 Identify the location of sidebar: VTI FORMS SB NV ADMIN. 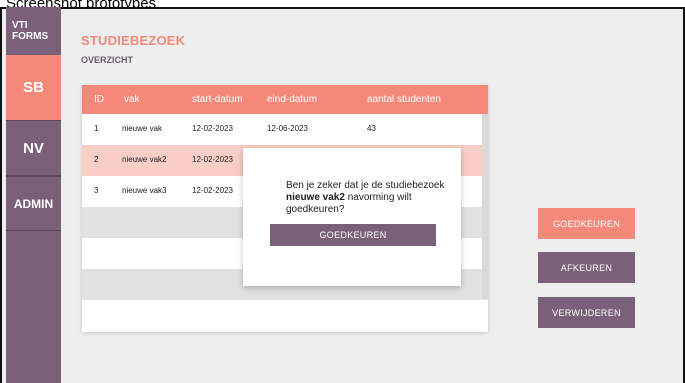
(33, 195).